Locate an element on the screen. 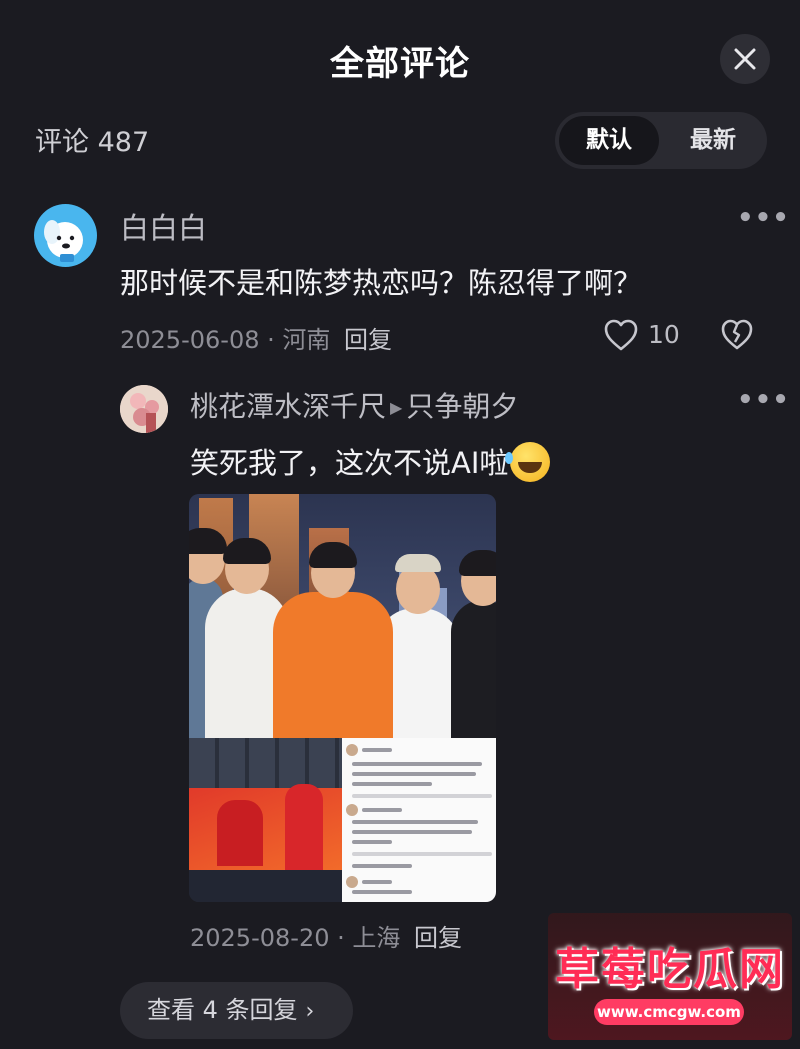 This screenshot has height=1049, width=800. page-title: 全部评论 is located at coordinates (400, 64).